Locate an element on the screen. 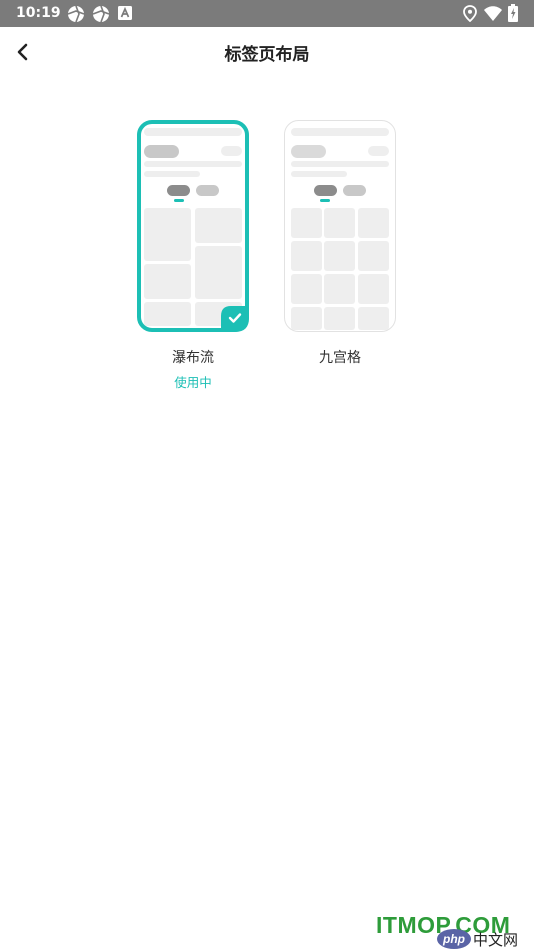 This screenshot has height=950, width=534. grid-preview is located at coordinates (340, 226).